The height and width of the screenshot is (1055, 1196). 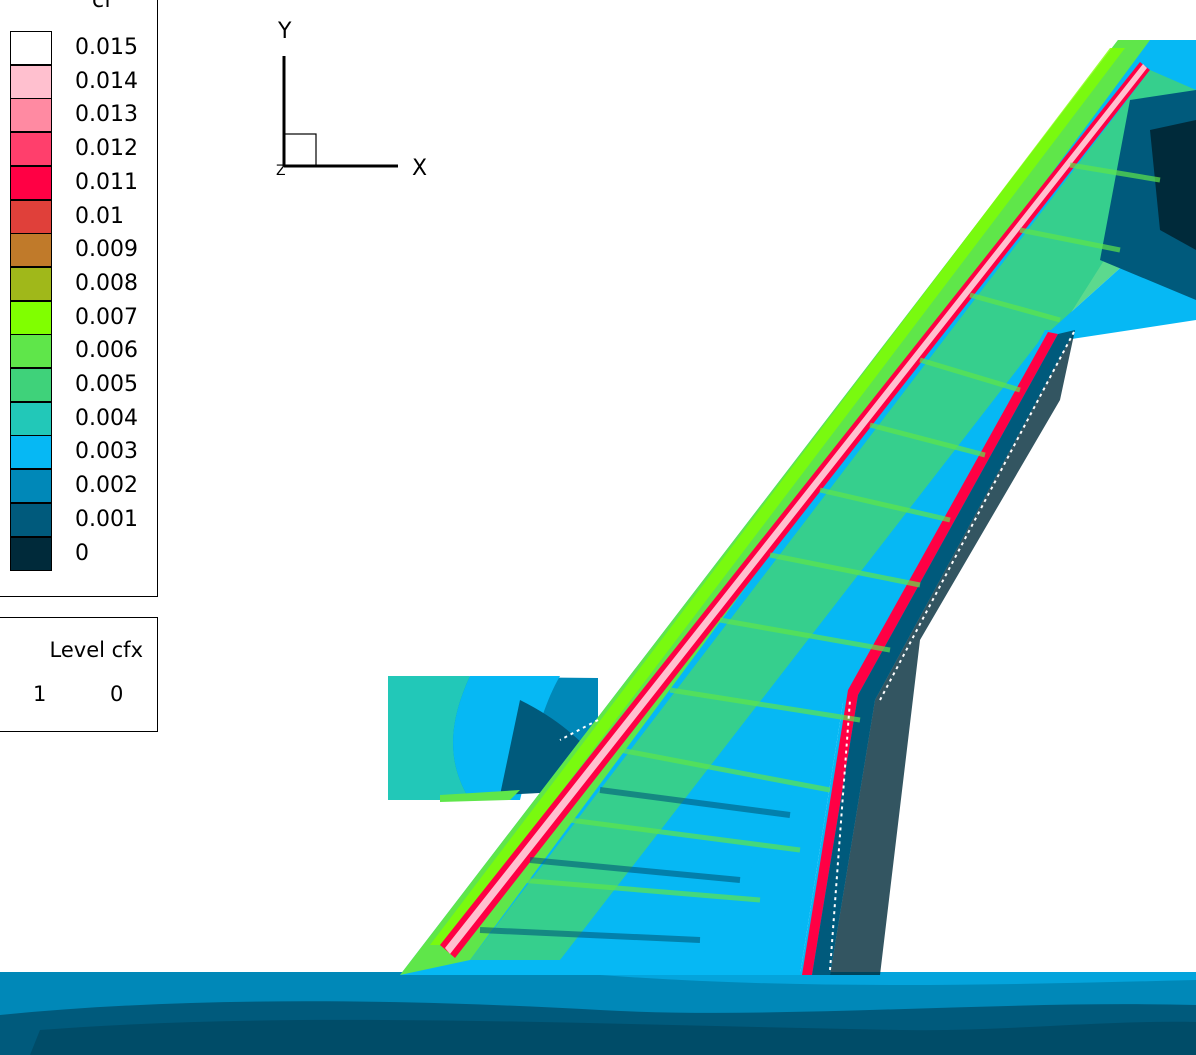 What do you see at coordinates (351, 100) in the screenshot?
I see `axes-triad: Y X Z` at bounding box center [351, 100].